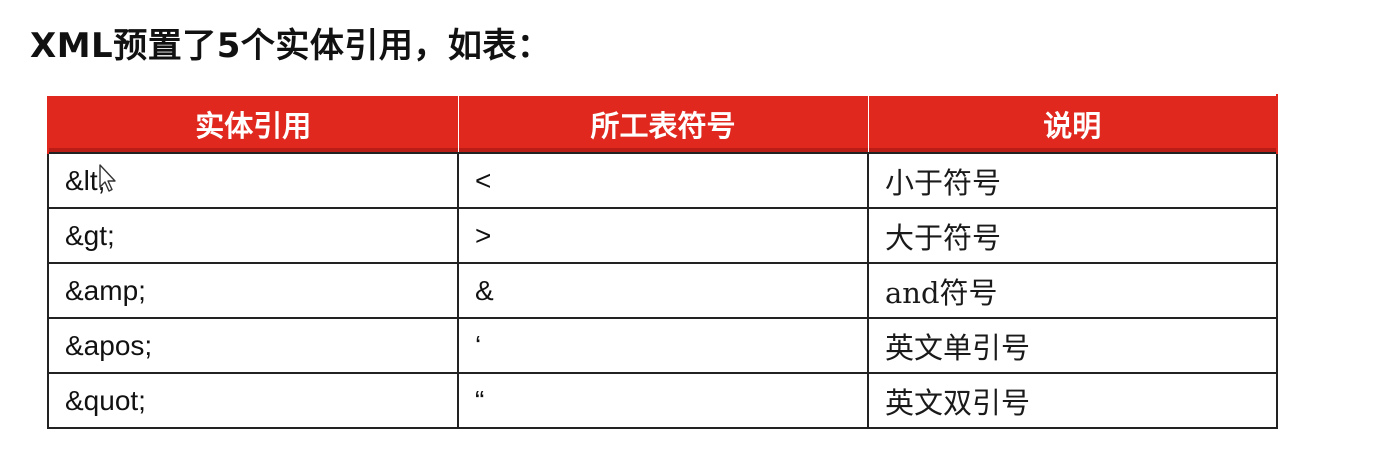 This screenshot has height=476, width=1373. Describe the element at coordinates (1072, 400) in the screenshot. I see `description-cell: 英文双引号` at that location.